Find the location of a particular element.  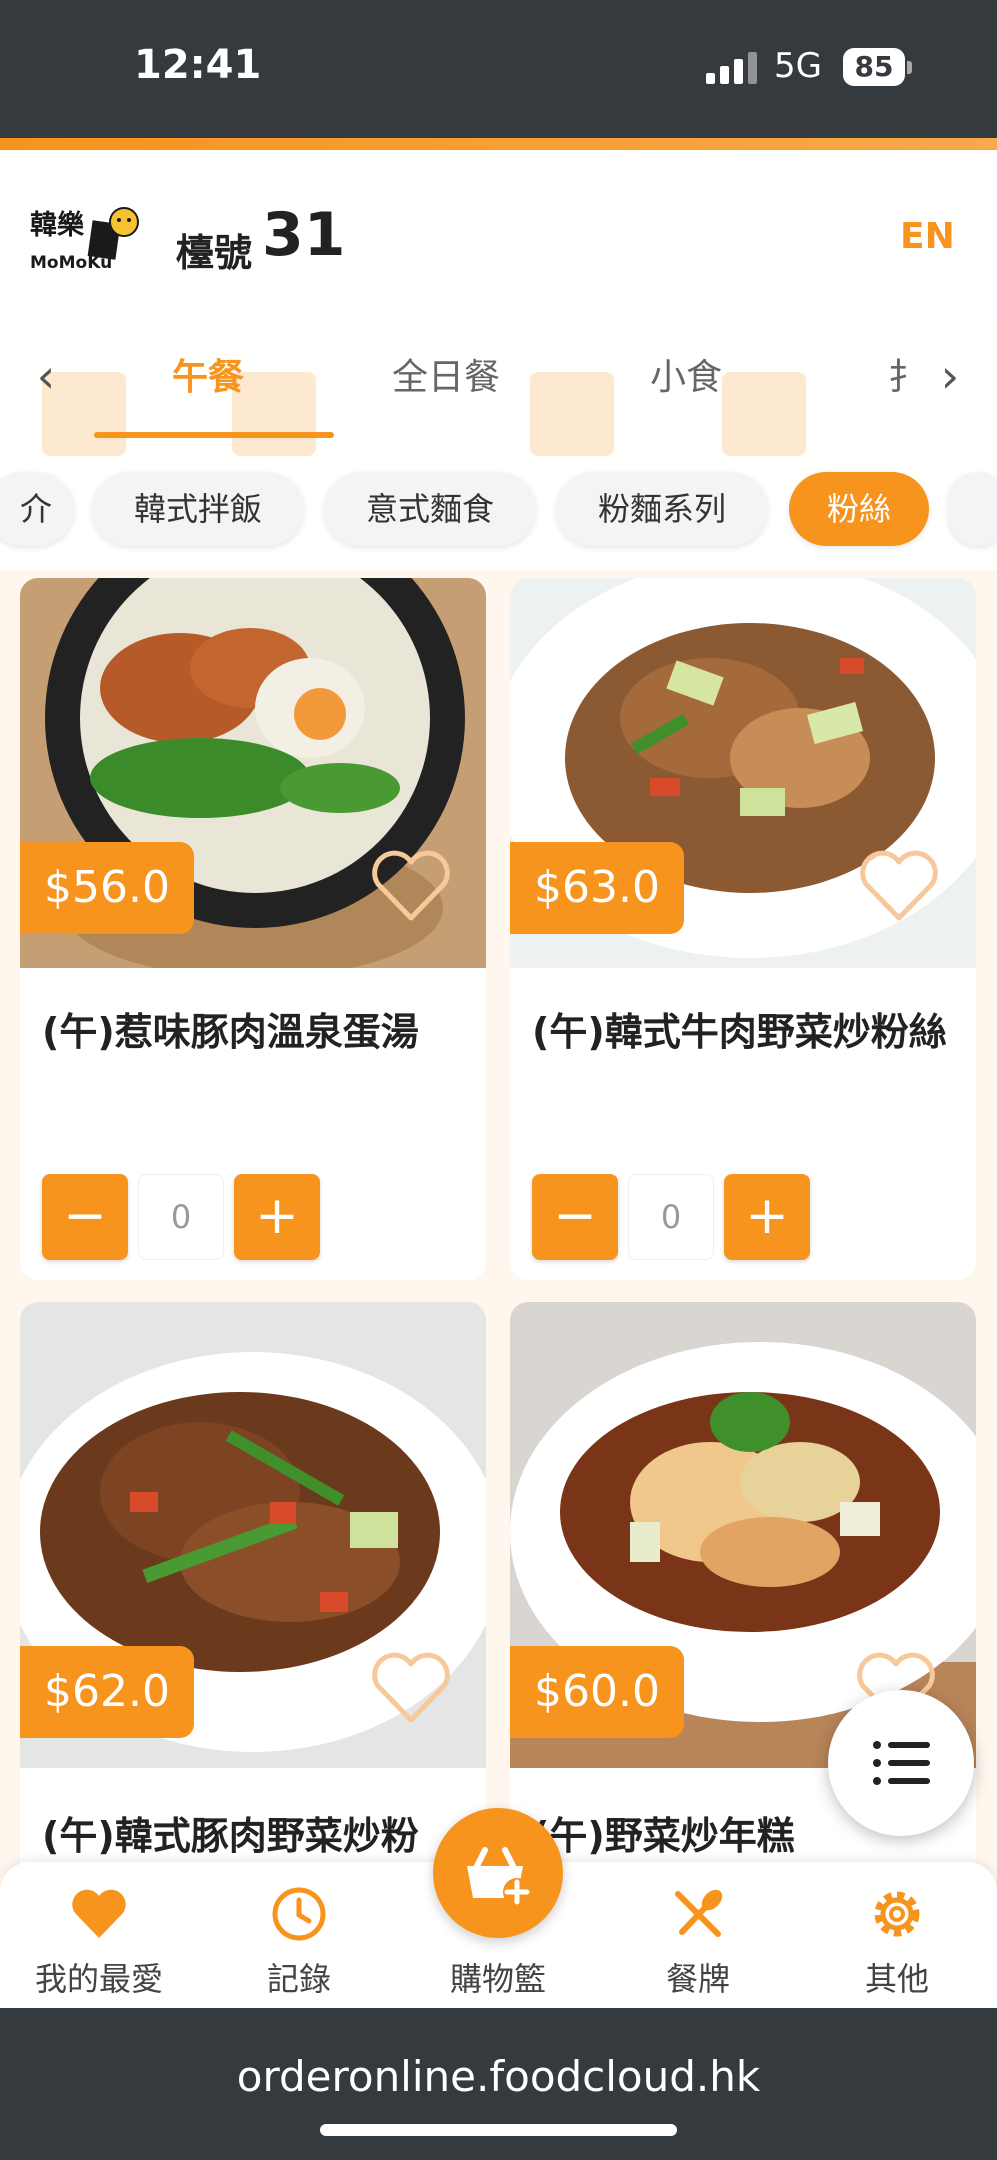

nav-menu: 餐牌 is located at coordinates (698, 1935).